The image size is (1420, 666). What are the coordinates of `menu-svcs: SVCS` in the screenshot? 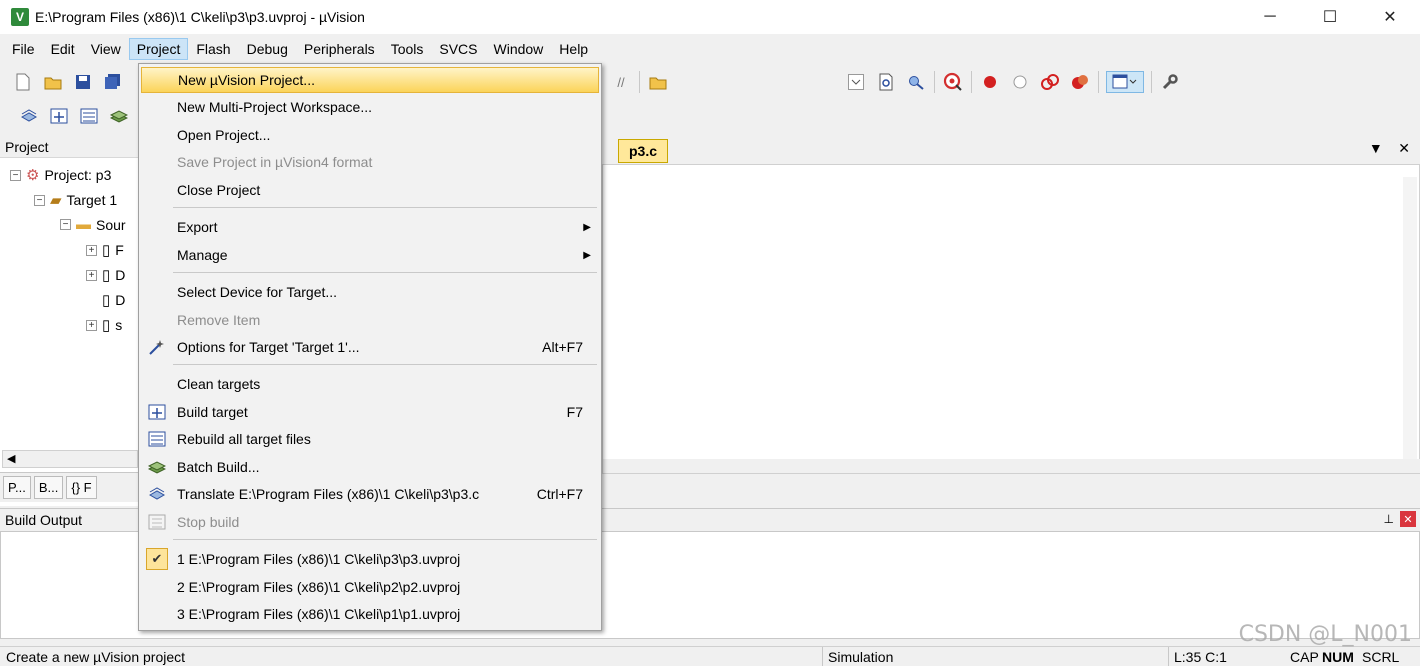 It's located at (458, 49).